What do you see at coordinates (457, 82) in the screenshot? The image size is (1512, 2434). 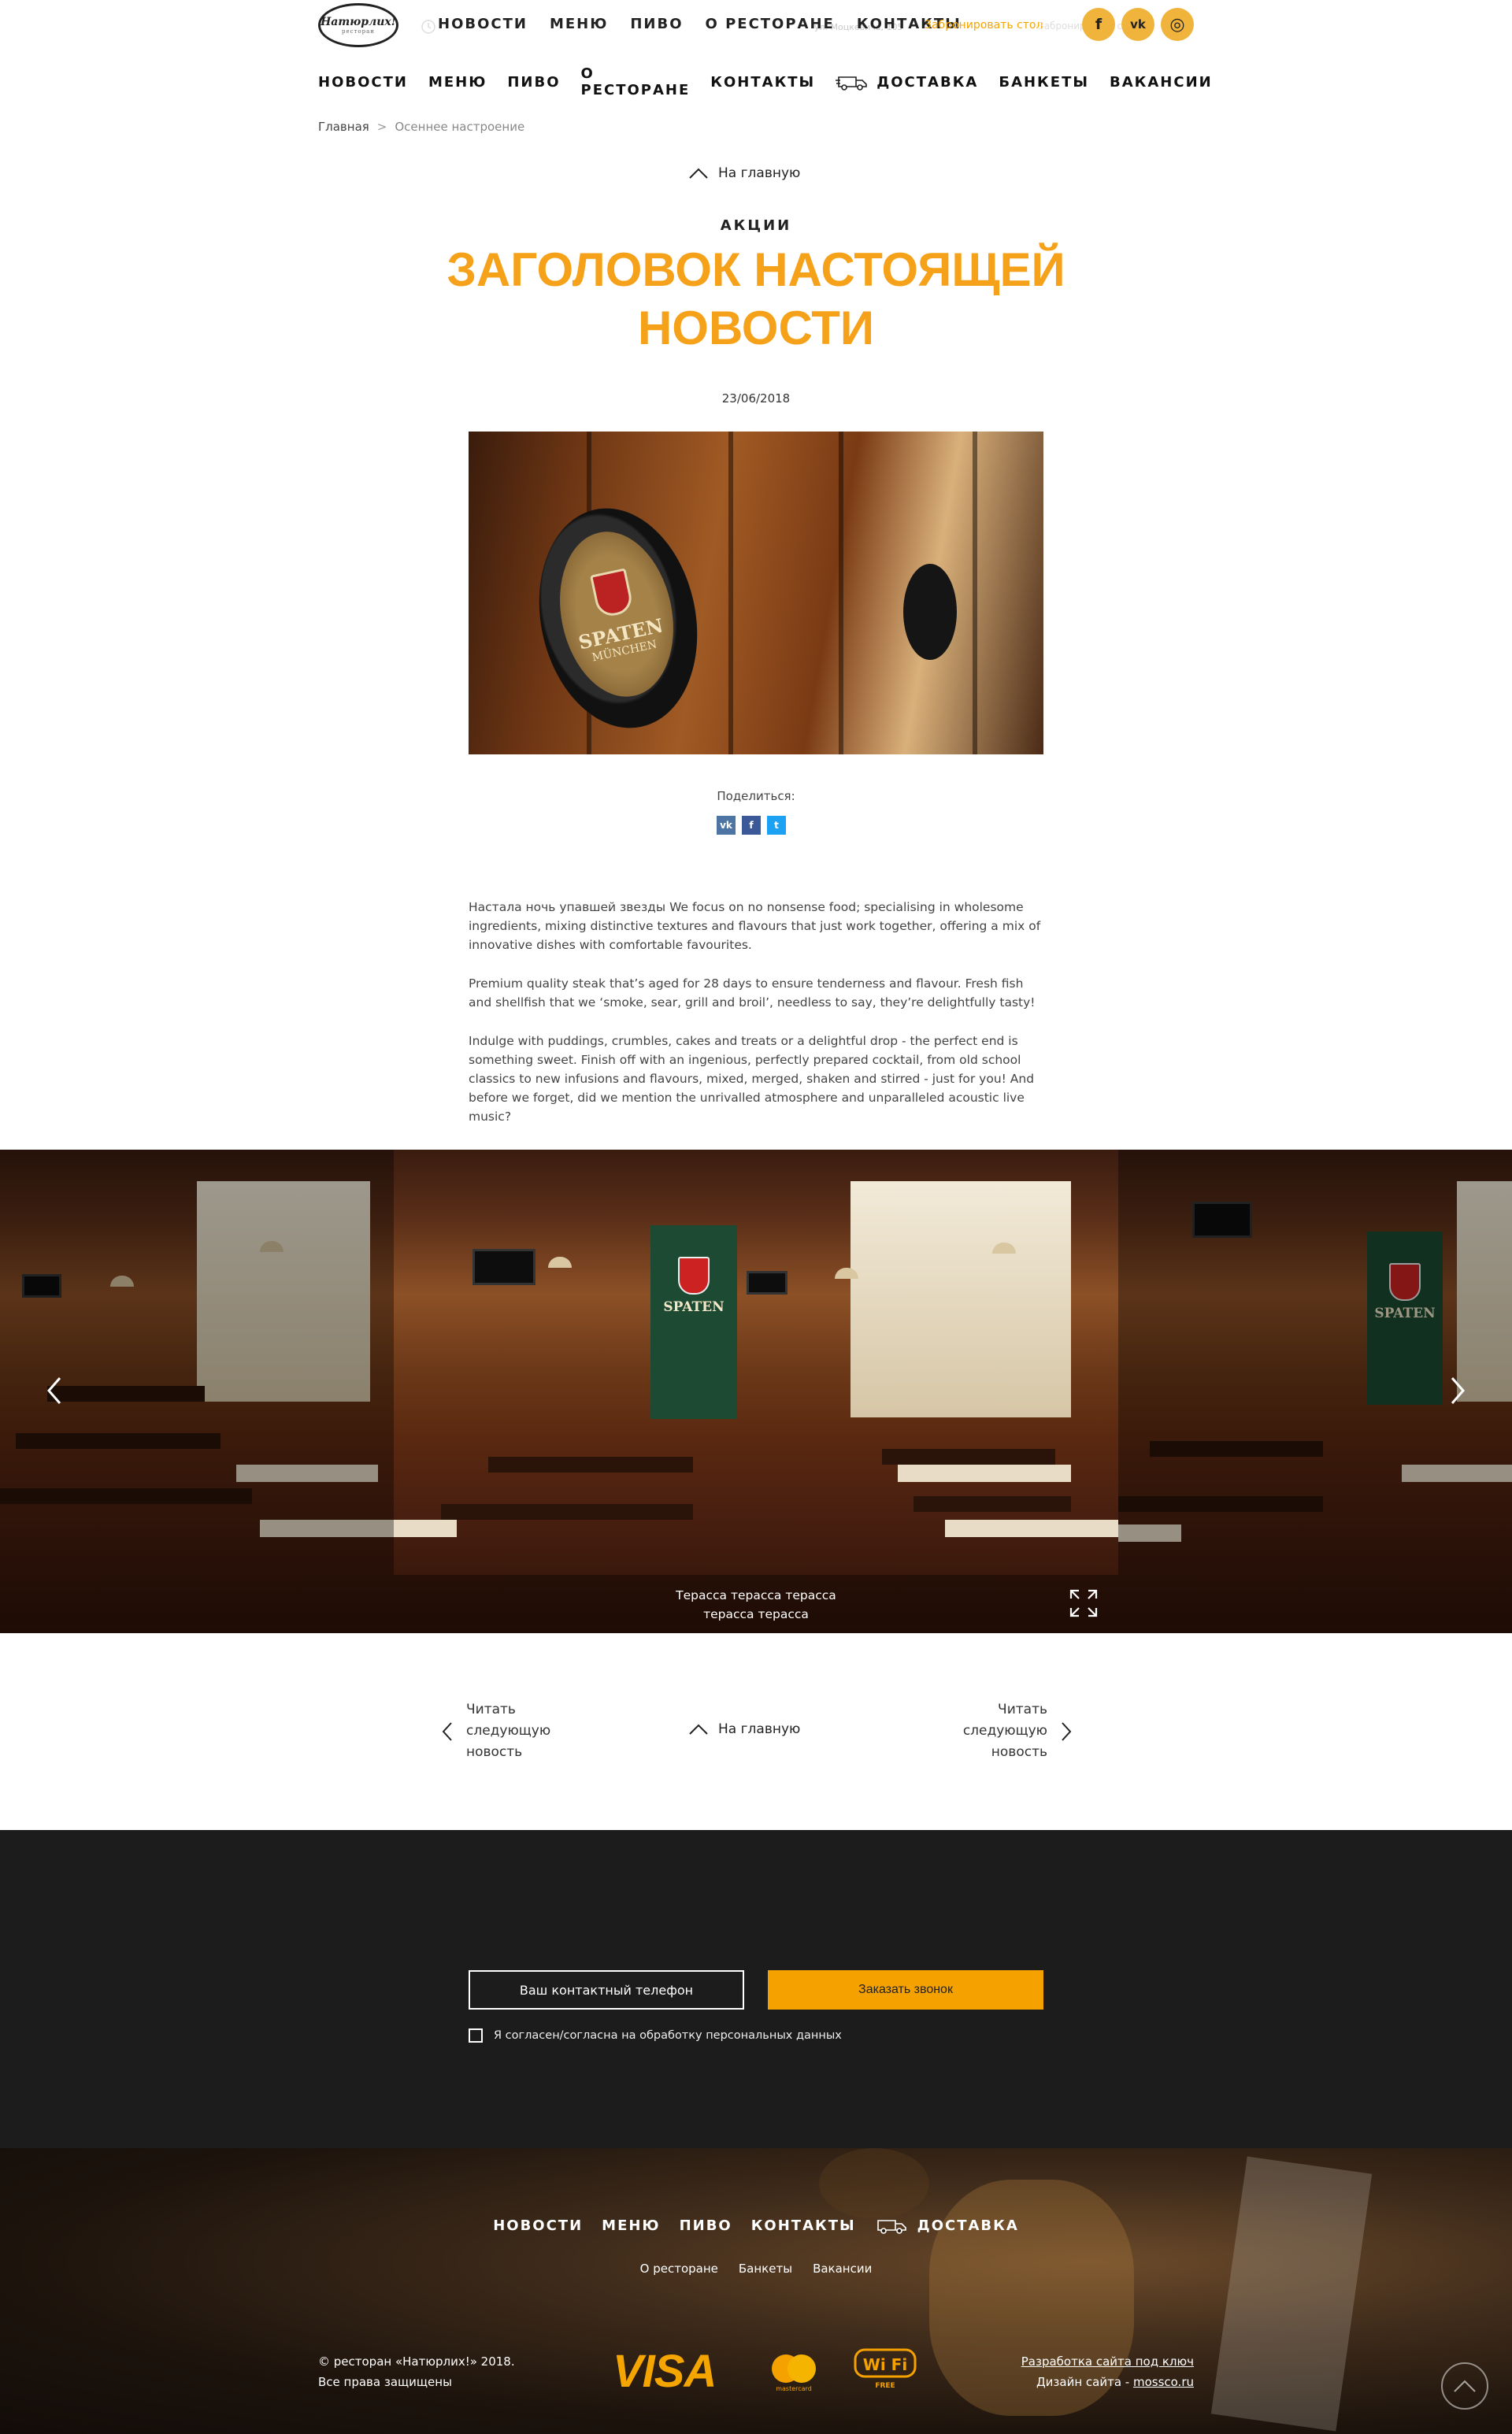 I see `nav-menu: МЕНЮ` at bounding box center [457, 82].